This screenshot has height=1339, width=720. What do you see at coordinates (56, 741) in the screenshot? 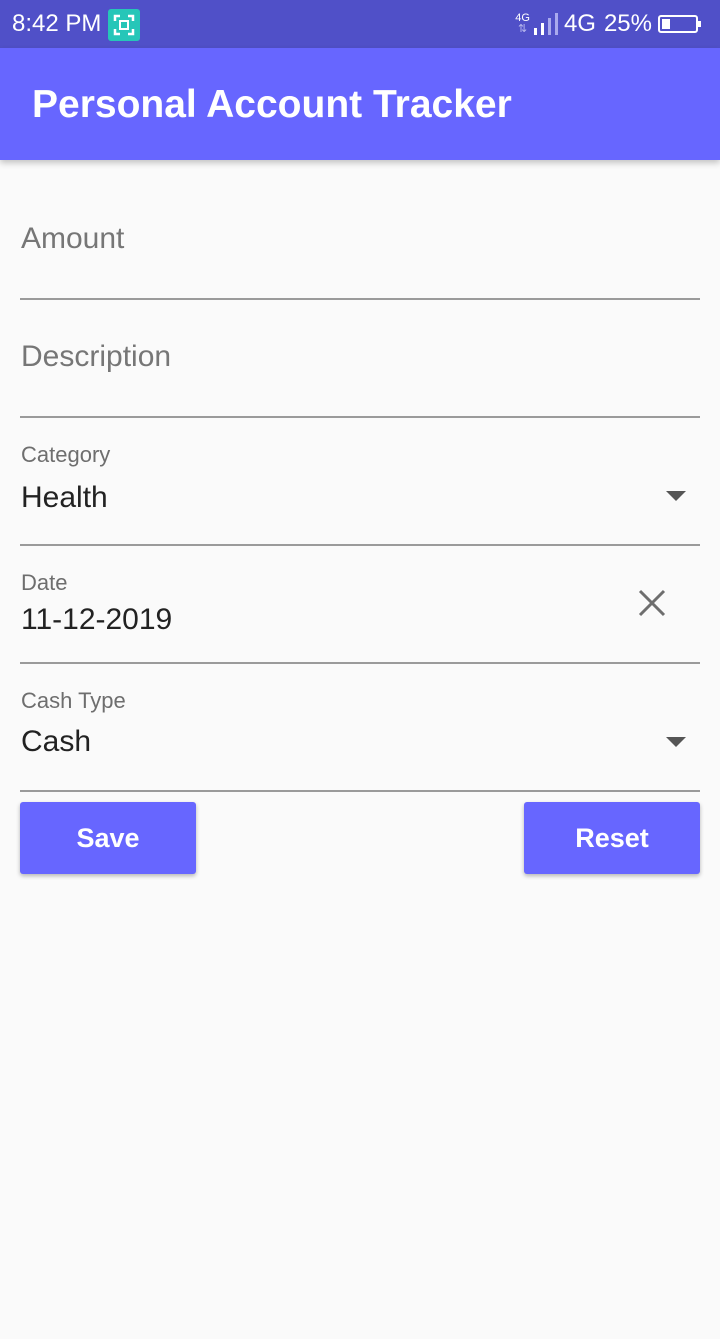
I see `cash-type-value: Cash` at bounding box center [56, 741].